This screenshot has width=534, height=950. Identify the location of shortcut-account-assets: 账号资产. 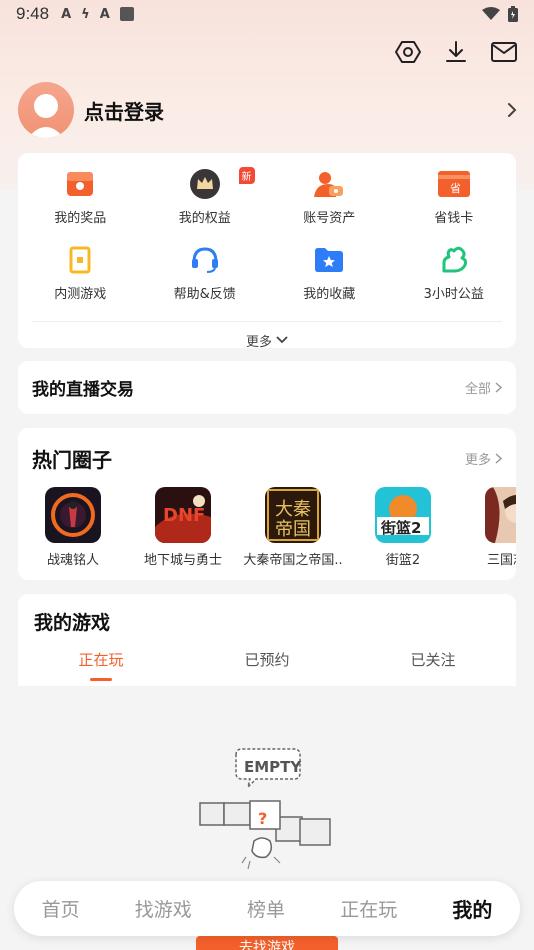
(329, 205).